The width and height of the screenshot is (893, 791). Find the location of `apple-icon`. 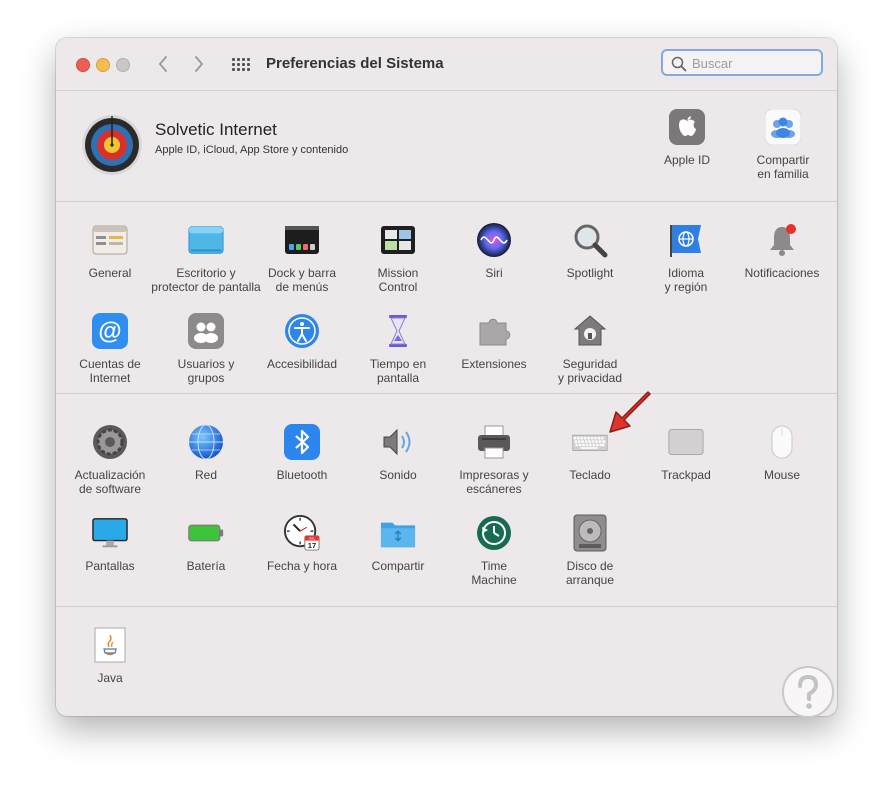

apple-icon is located at coordinates (687, 127).